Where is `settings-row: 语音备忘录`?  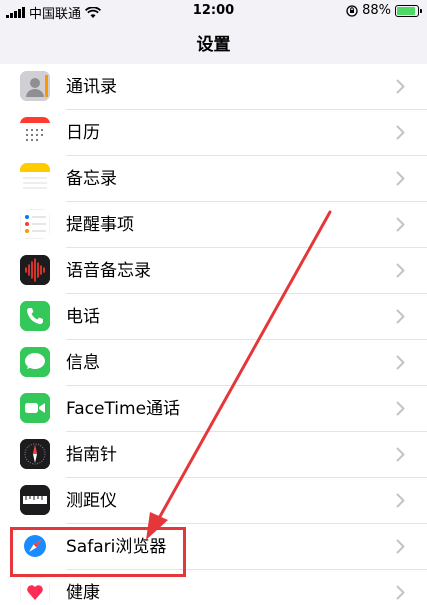 settings-row: 语音备忘录 is located at coordinates (213, 271).